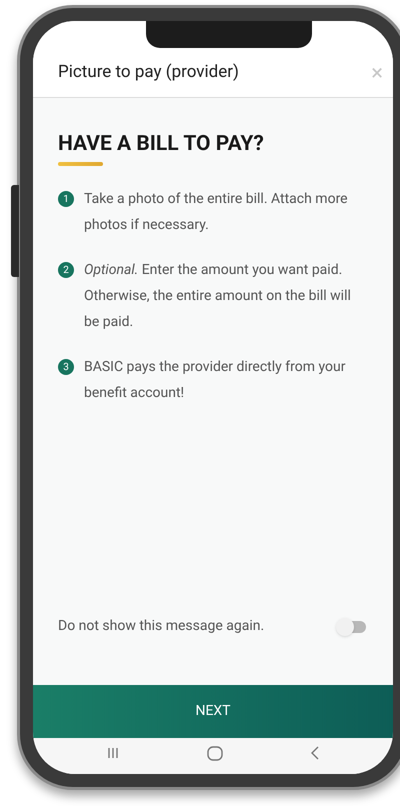 Image resolution: width=400 pixels, height=806 pixels. What do you see at coordinates (216, 213) in the screenshot?
I see `step-text: Take a photo of the entire bill. Attach more photos if necessary.` at bounding box center [216, 213].